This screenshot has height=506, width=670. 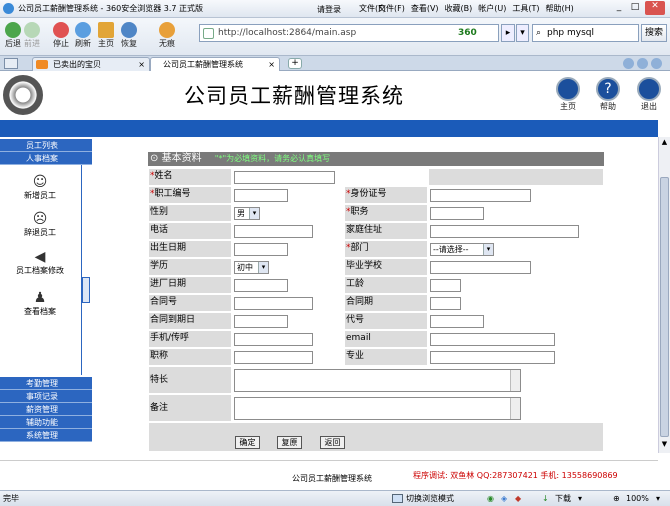 I want to click on tab-sold-items: 已卖出的宝贝 ×, so click(x=91, y=64).